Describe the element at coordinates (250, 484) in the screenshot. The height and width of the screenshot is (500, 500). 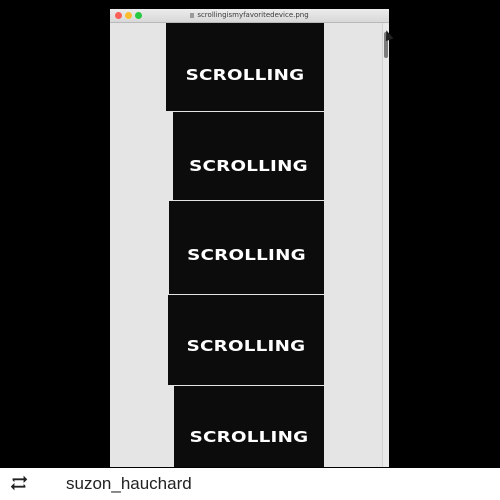
I see `repost-credit: suzon_hauchard` at that location.